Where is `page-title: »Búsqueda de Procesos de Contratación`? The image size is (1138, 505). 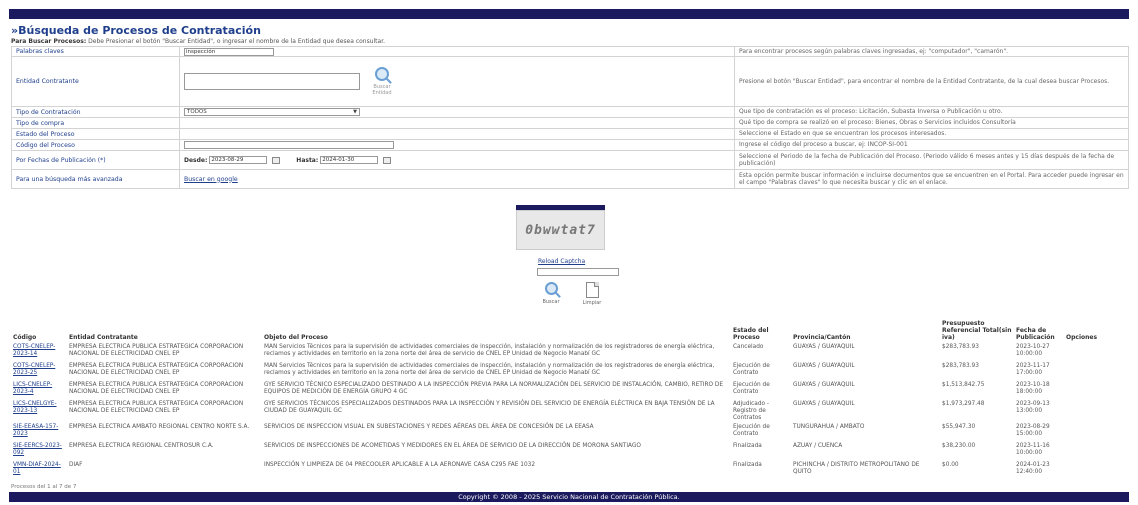 page-title: »Búsqueda de Procesos de Contratación is located at coordinates (136, 30).